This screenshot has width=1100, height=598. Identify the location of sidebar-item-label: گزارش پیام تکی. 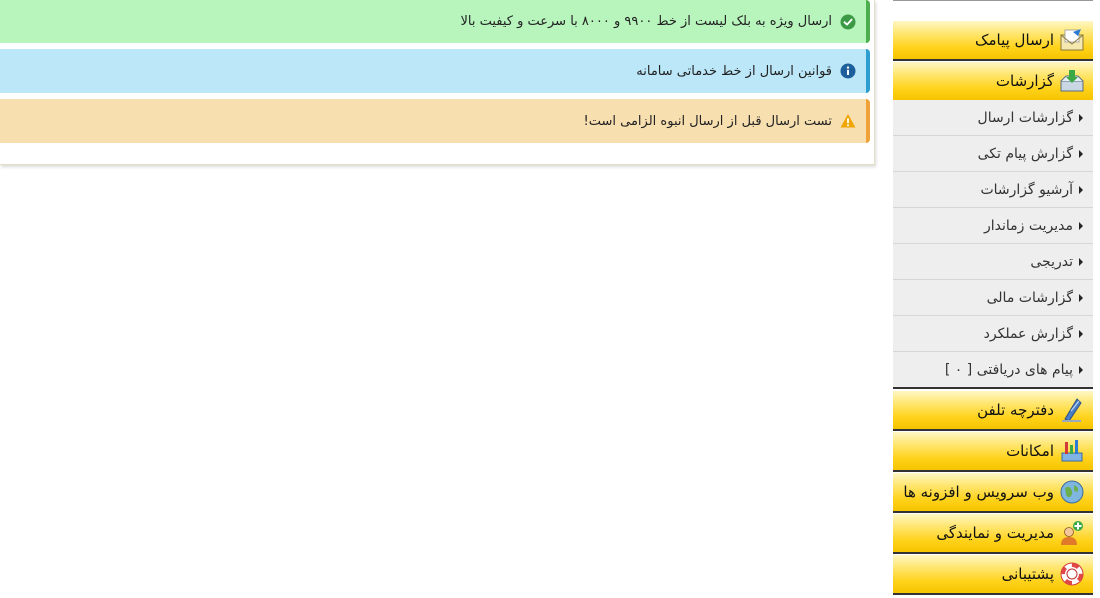
(1025, 153).